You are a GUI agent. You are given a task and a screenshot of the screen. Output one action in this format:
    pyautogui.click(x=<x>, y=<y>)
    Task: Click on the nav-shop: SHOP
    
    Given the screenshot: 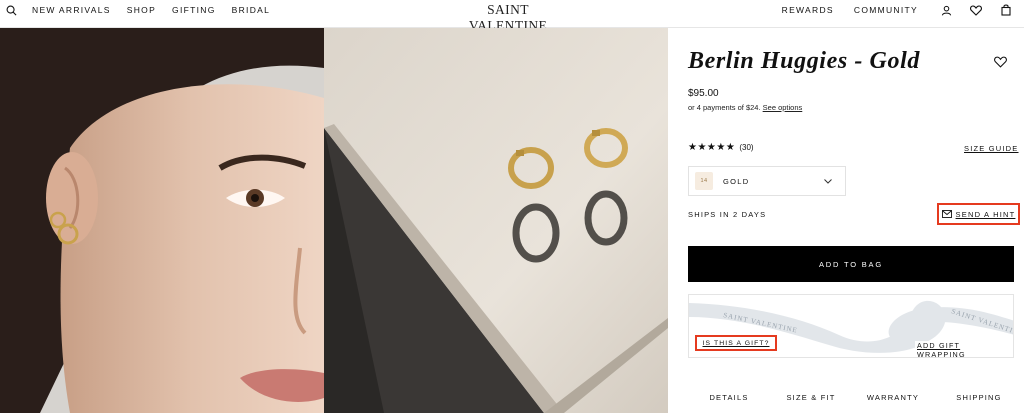 What is the action you would take?
    pyautogui.click(x=141, y=10)
    